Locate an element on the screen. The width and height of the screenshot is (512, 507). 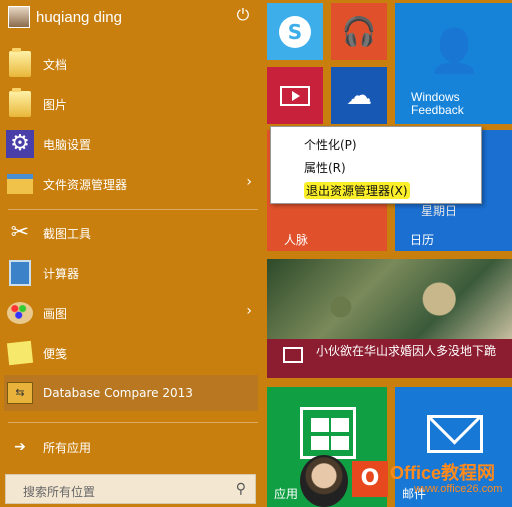
tile-label-people: 人脉 is located at coordinates (296, 240).